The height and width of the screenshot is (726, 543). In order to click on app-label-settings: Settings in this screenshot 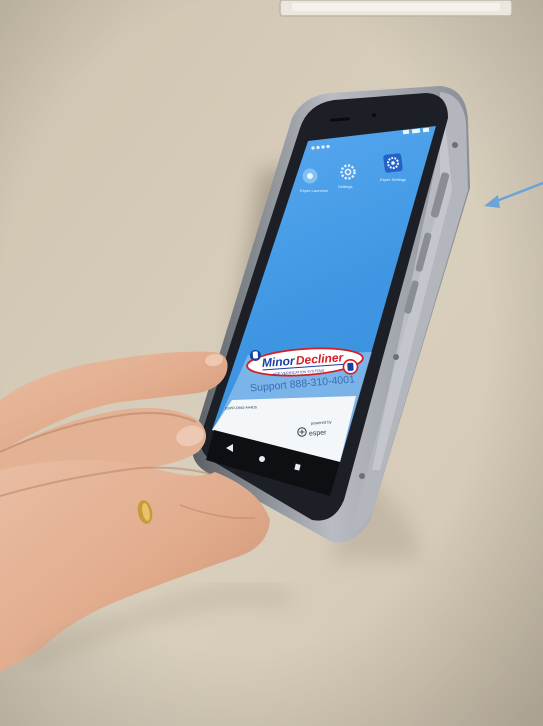, I will do `click(345, 186)`.